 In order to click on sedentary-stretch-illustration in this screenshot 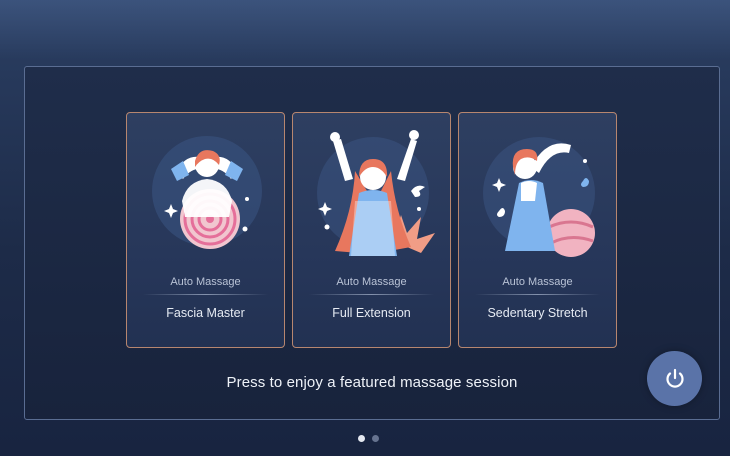, I will do `click(539, 197)`.